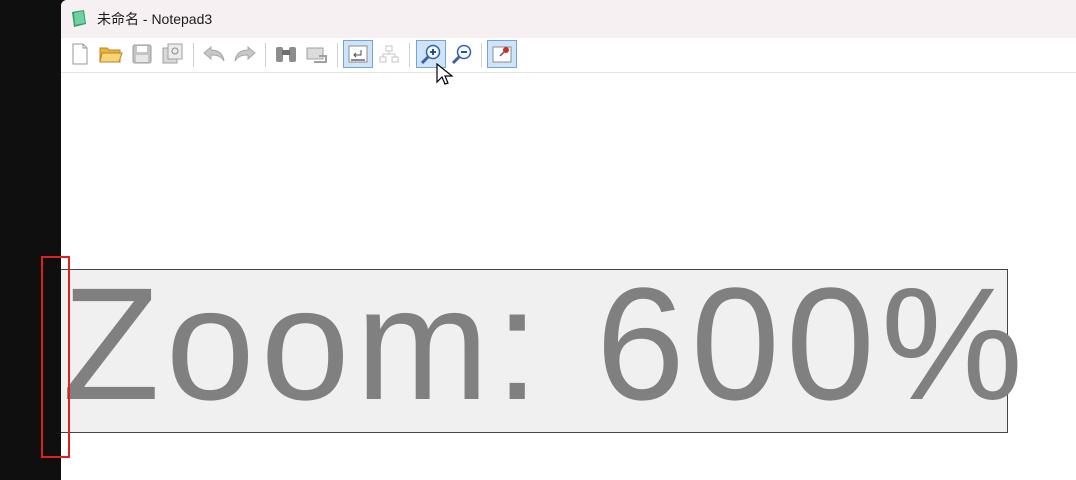  I want to click on title-bar: 未命名 - Notepad3, so click(568, 19).